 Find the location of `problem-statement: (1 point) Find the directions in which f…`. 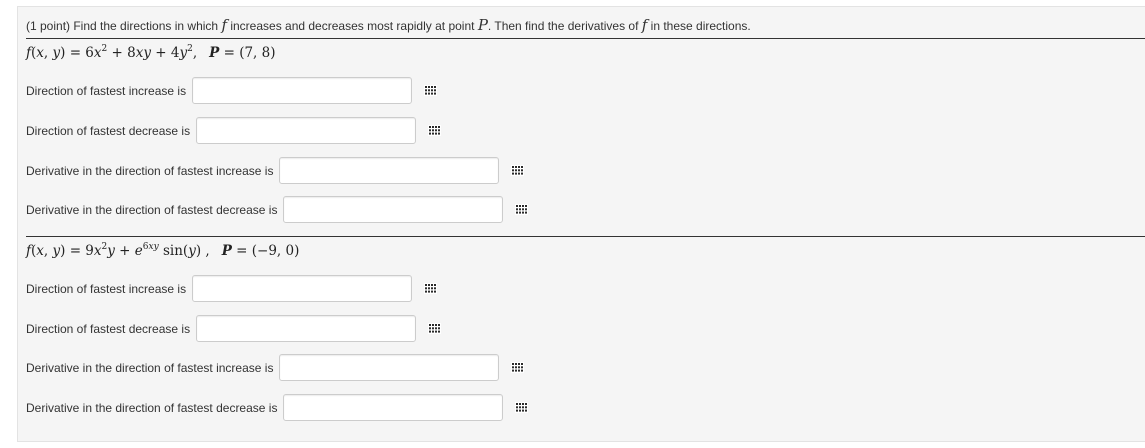

problem-statement: (1 point) Find the directions in which f… is located at coordinates (388, 25).